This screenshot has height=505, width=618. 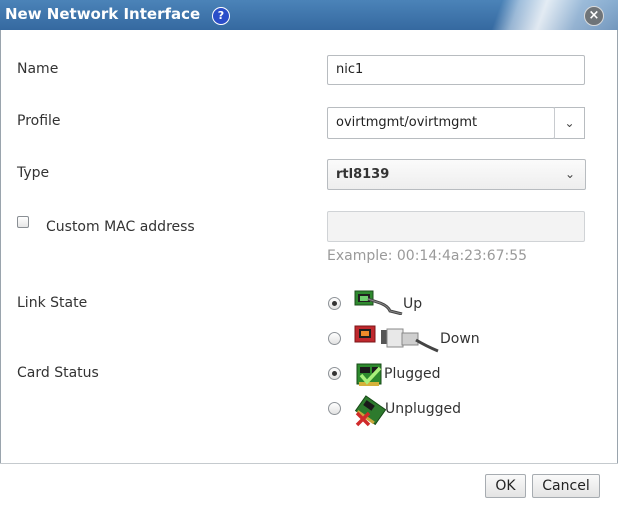 What do you see at coordinates (396, 339) in the screenshot?
I see `network-cable-down-icon` at bounding box center [396, 339].